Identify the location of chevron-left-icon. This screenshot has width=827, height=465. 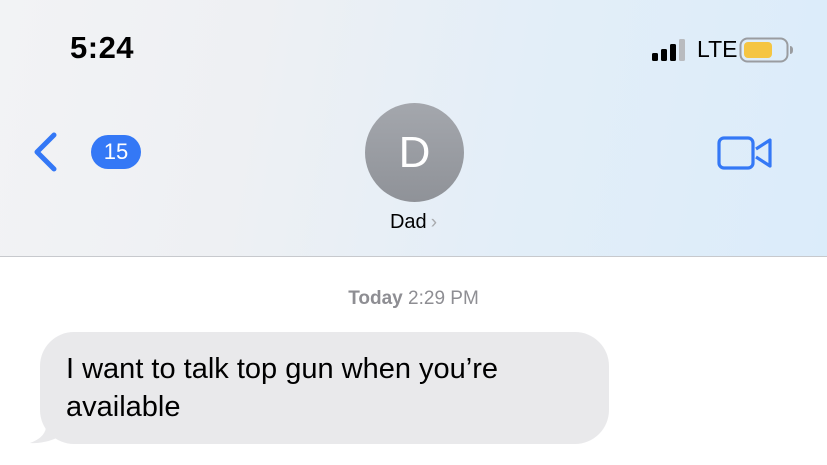
(45, 152).